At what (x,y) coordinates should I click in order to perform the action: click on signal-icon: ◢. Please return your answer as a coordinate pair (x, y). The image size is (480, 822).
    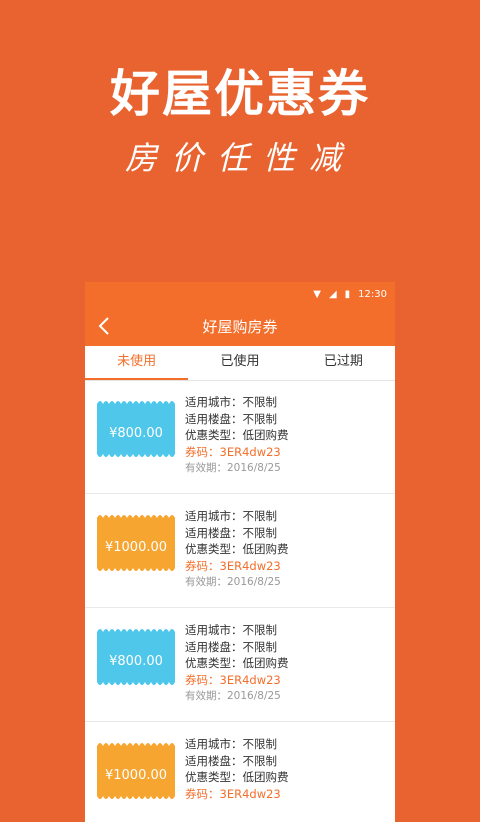
    Looking at the image, I should click on (332, 294).